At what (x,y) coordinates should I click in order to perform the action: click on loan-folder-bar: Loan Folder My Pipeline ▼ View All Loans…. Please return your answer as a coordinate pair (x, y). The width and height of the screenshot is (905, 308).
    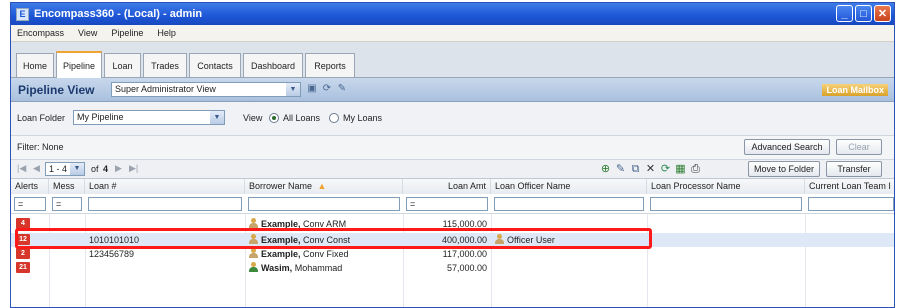
    Looking at the image, I should click on (452, 119).